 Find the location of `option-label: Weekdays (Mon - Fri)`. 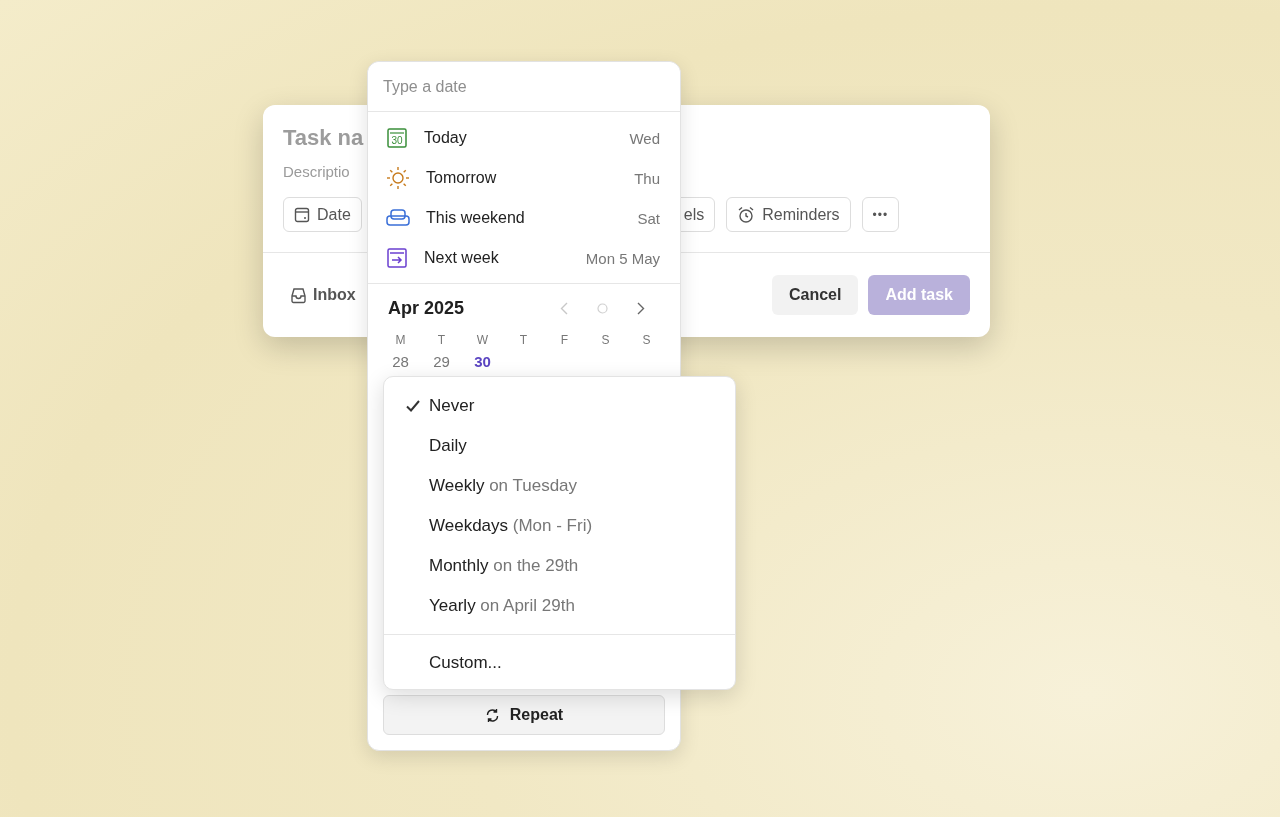

option-label: Weekdays (Mon - Fri) is located at coordinates (511, 526).